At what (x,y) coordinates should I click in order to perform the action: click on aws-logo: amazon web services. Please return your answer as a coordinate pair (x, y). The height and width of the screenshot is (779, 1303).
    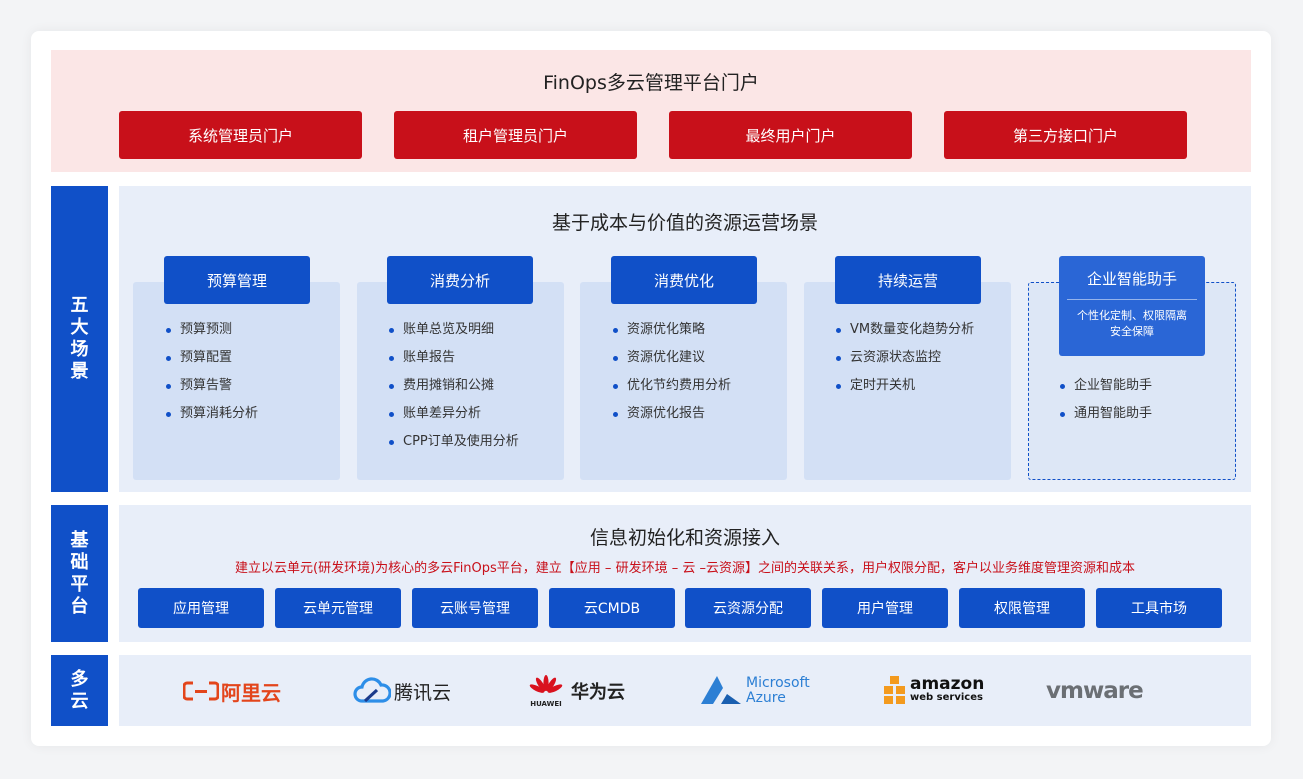
    Looking at the image, I should click on (933, 691).